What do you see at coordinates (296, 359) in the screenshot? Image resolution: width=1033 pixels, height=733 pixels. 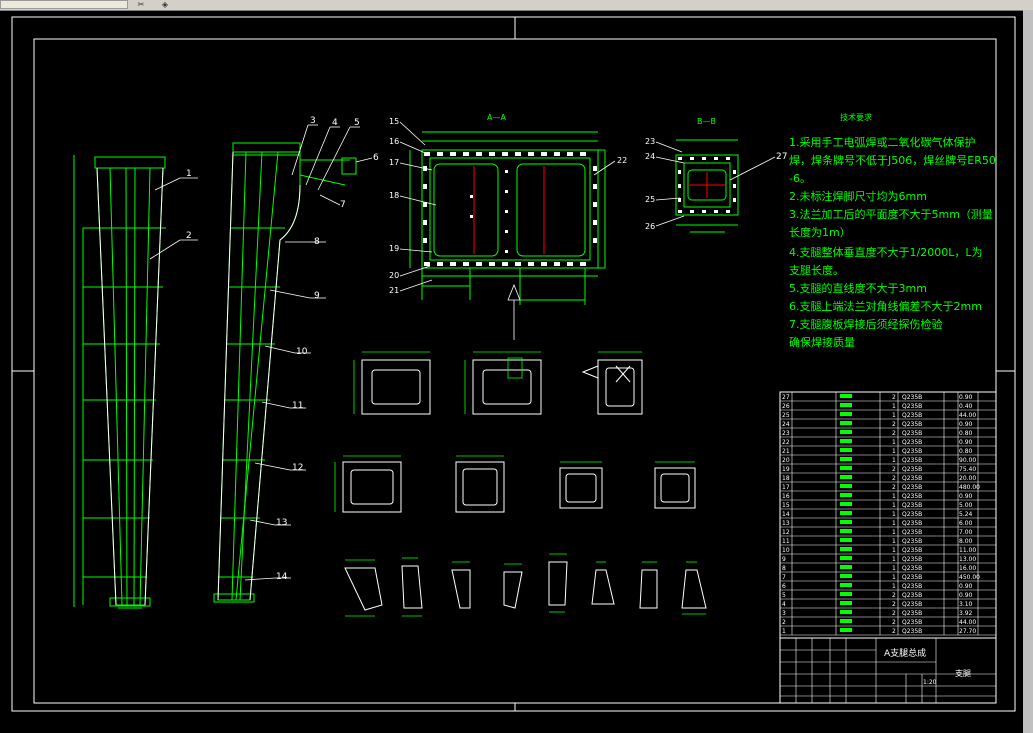 I see `side-view-leg: 3 4 5 6 7 8 9 10 11 12 13 14` at bounding box center [296, 359].